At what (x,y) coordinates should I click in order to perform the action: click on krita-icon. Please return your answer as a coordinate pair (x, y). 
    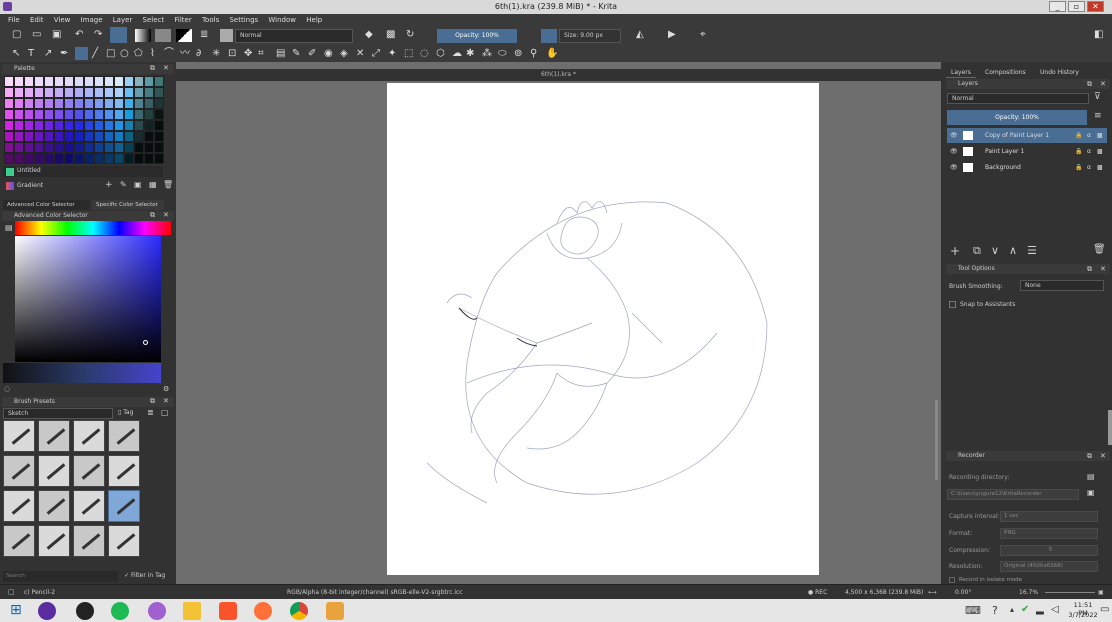
    Looking at the image, I should click on (157, 611).